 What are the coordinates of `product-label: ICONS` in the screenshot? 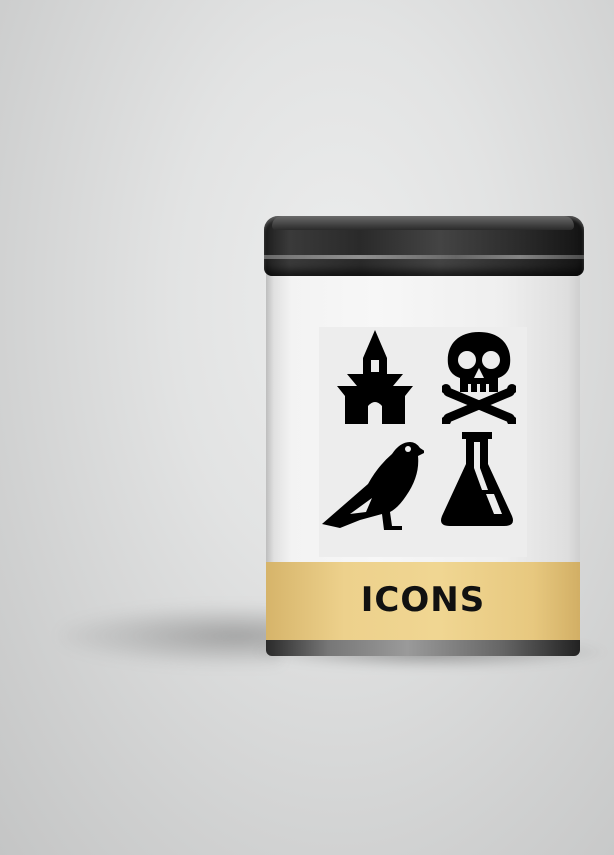 It's located at (423, 600).